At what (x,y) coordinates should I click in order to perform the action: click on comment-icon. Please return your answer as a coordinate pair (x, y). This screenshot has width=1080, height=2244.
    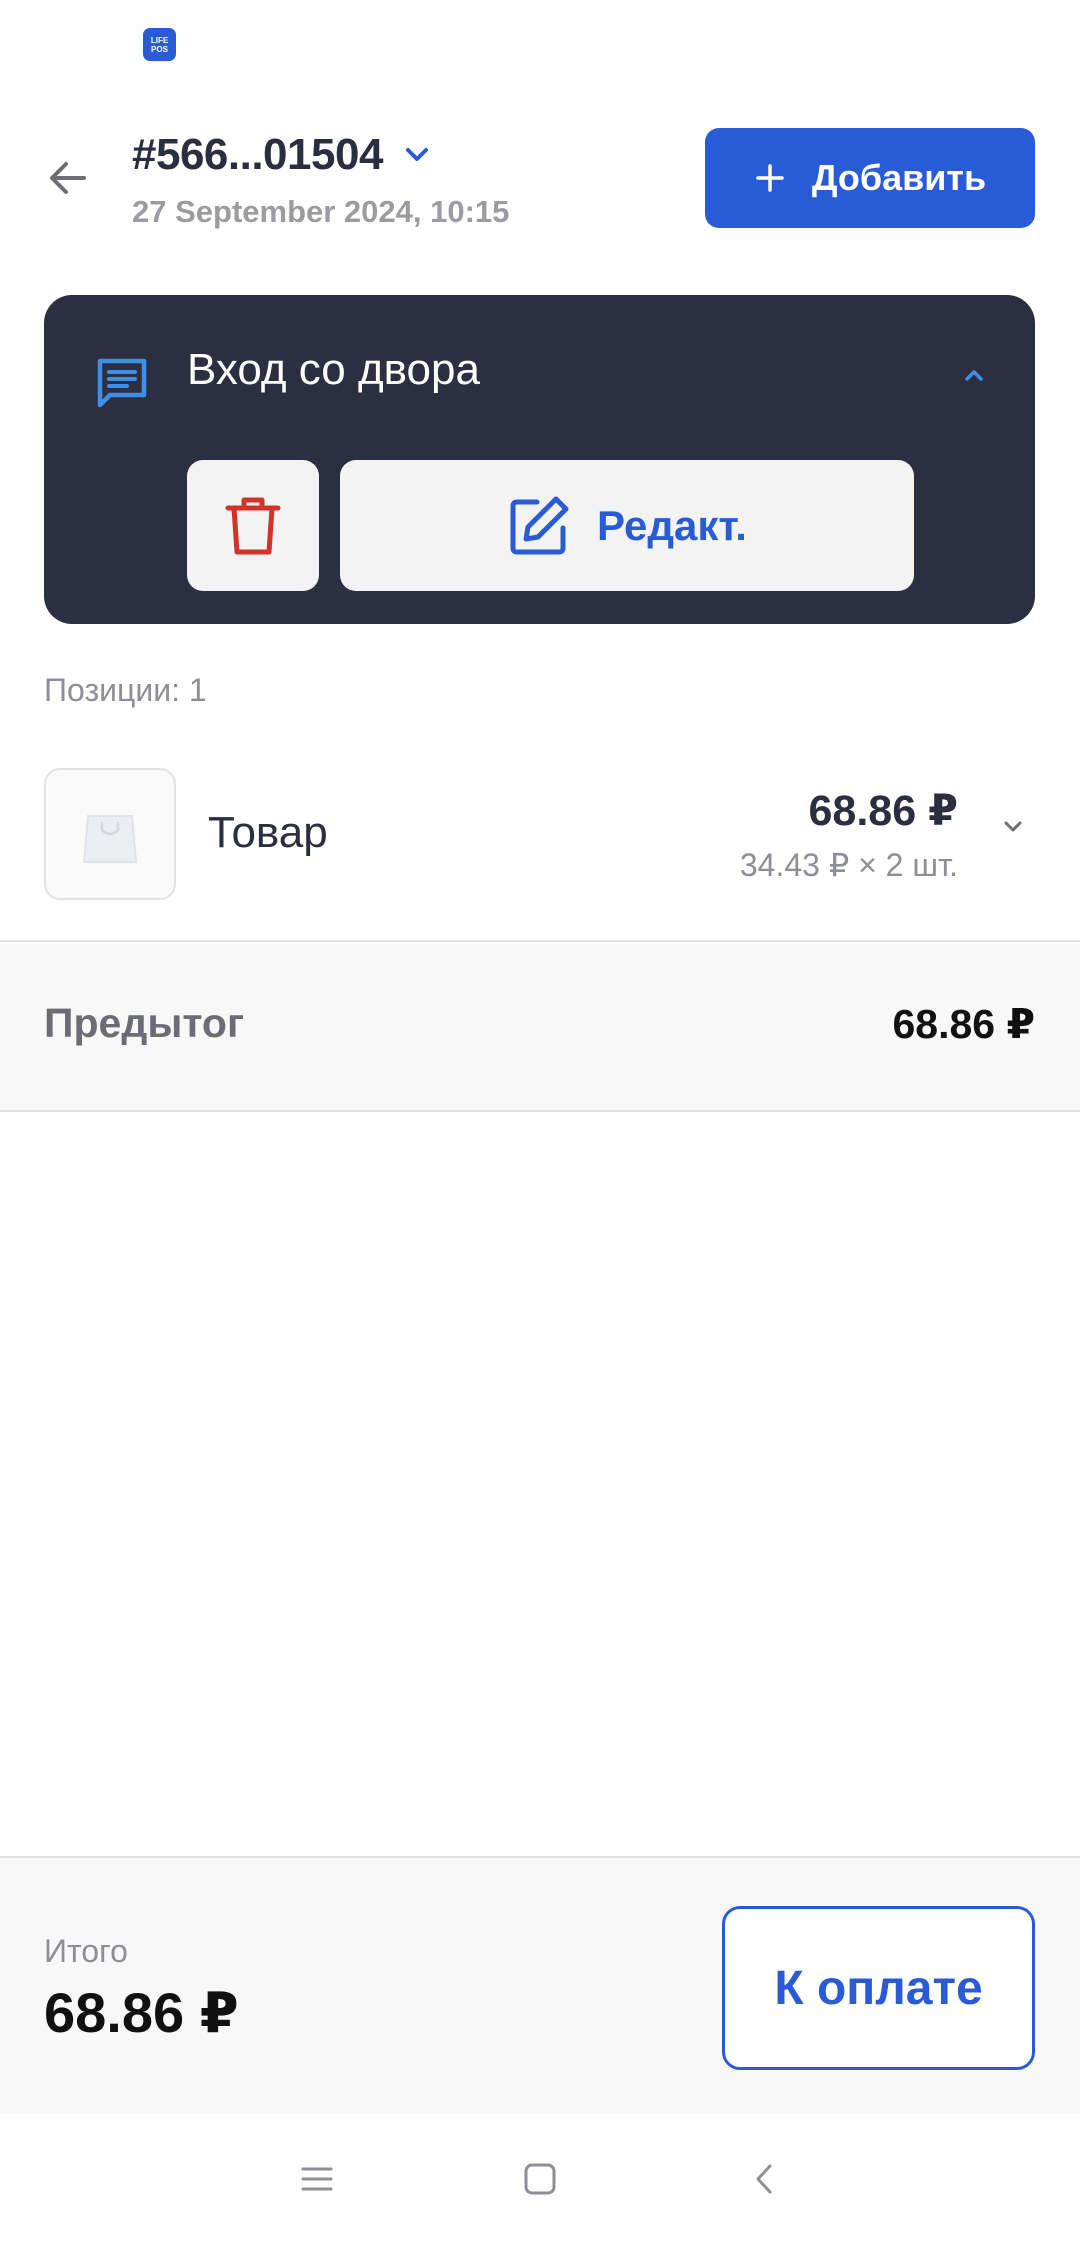
    Looking at the image, I should click on (122, 383).